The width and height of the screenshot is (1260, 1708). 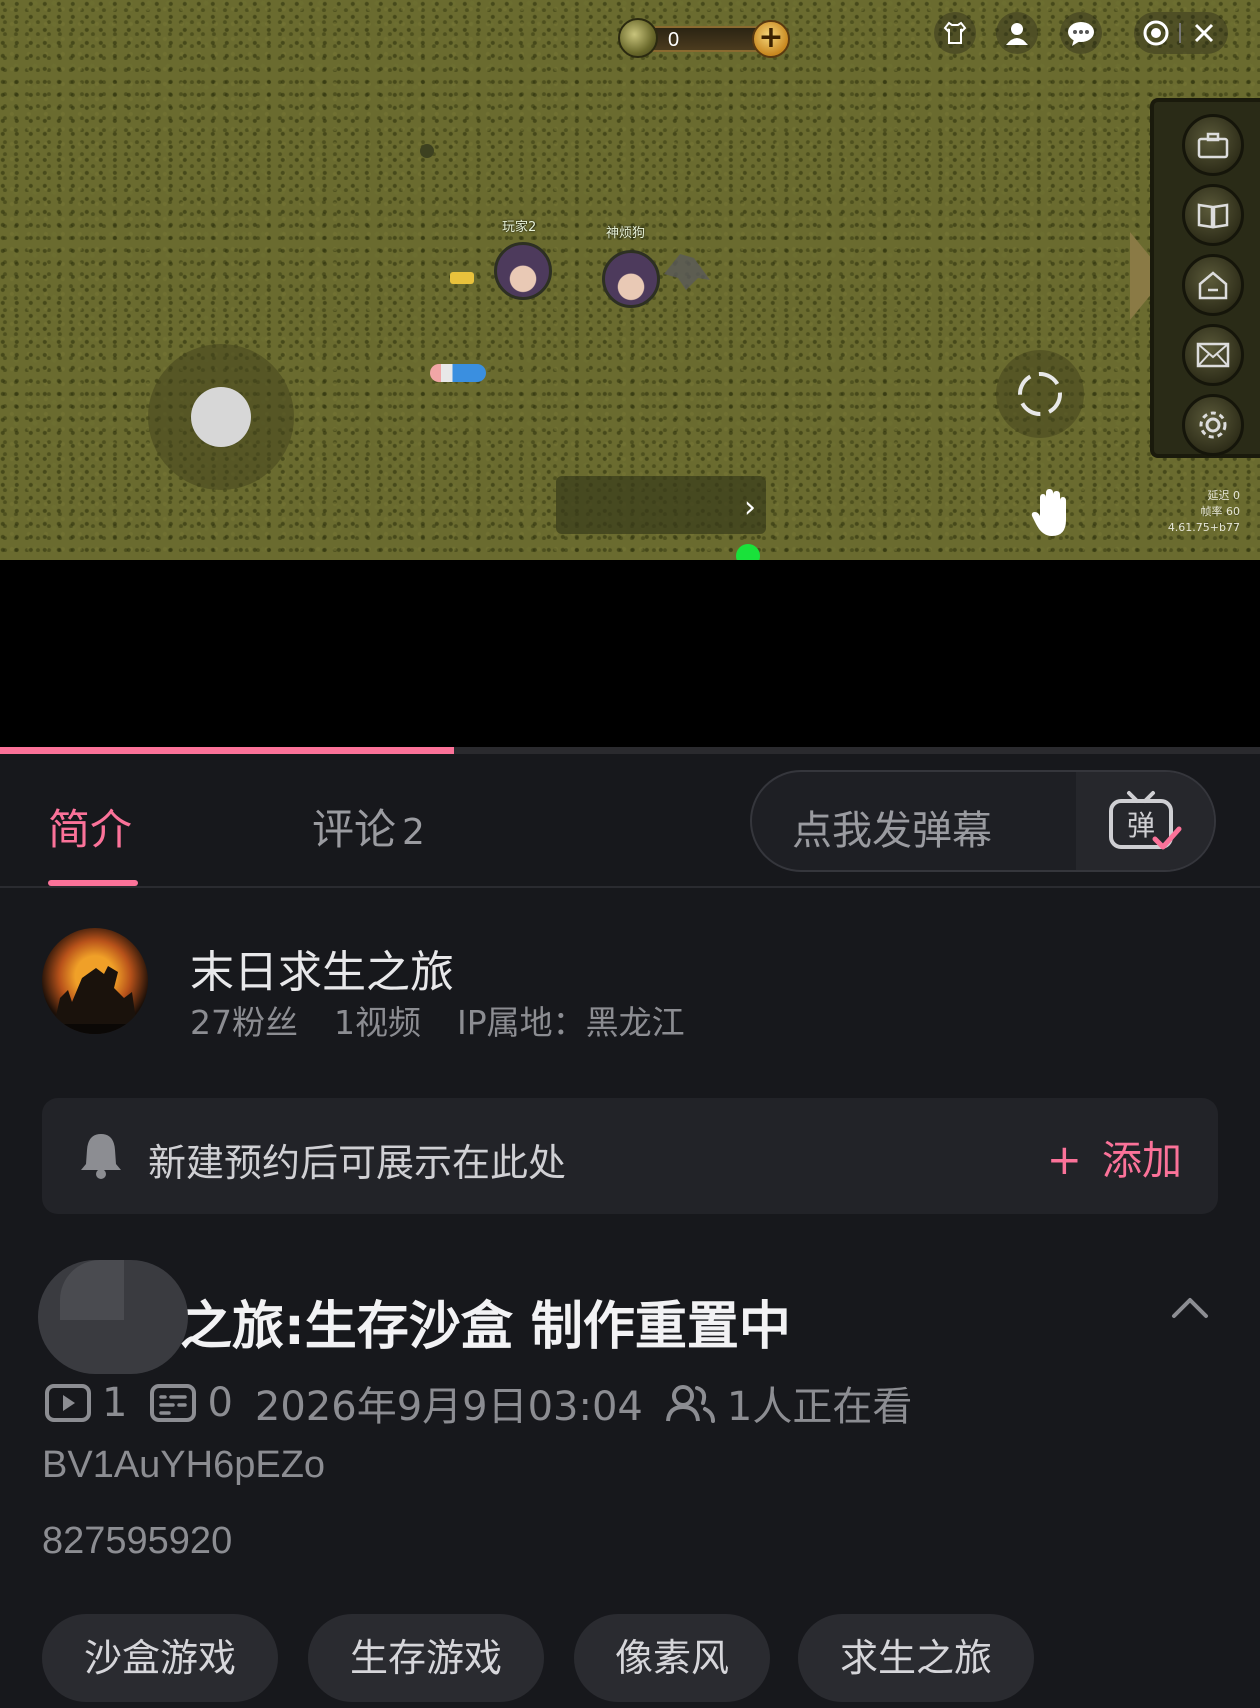 What do you see at coordinates (661, 505) in the screenshot?
I see `hotbar` at bounding box center [661, 505].